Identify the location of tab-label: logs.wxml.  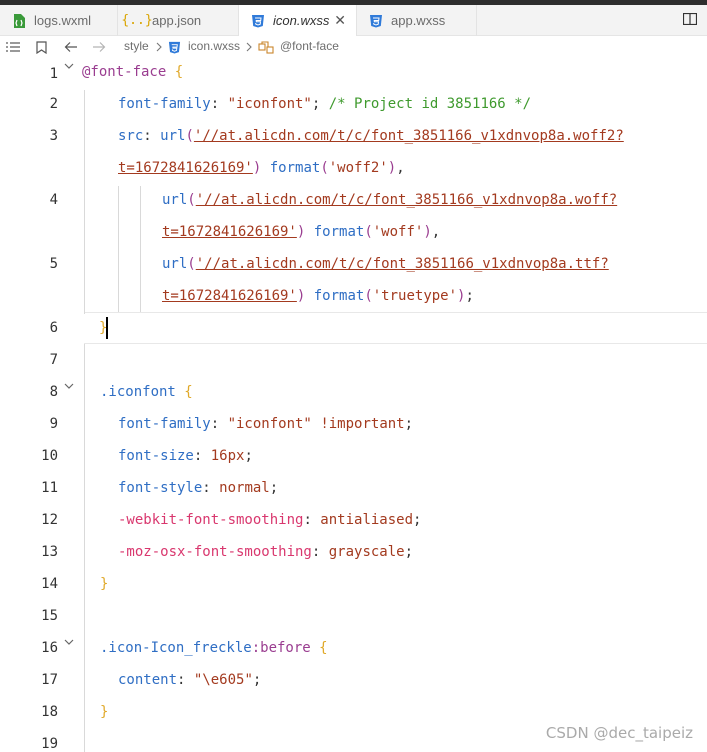
(63, 20).